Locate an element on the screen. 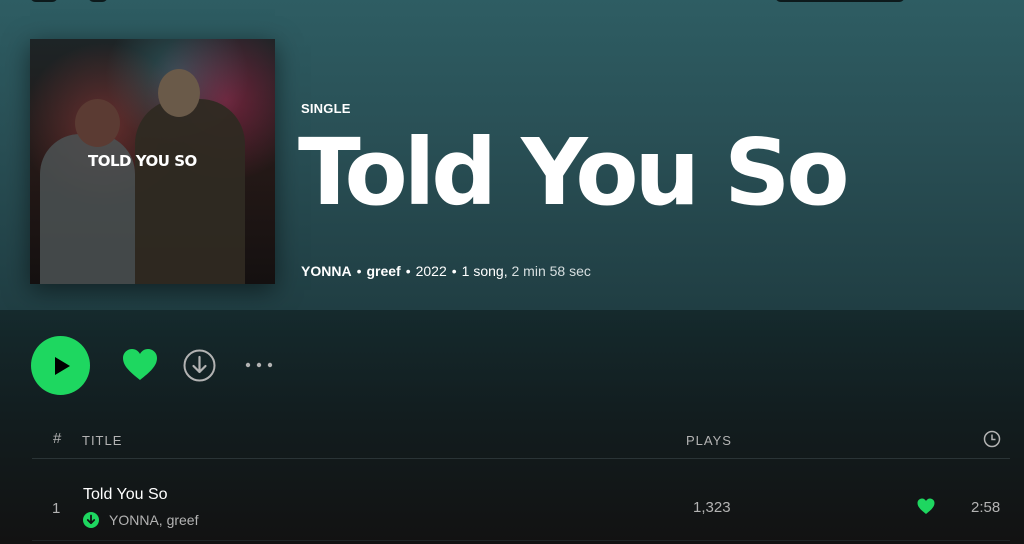  track-artists: YONNA, greef is located at coordinates (153, 520).